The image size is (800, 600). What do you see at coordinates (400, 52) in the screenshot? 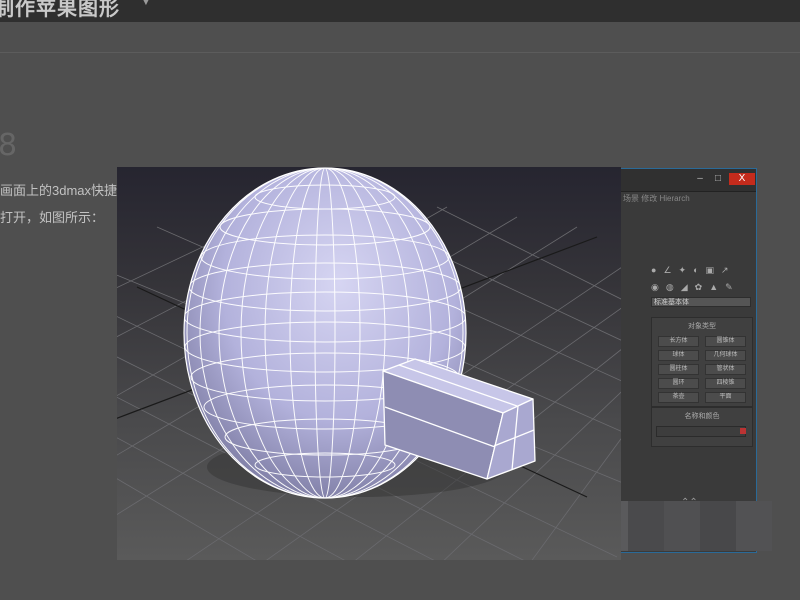
I see `divider` at bounding box center [400, 52].